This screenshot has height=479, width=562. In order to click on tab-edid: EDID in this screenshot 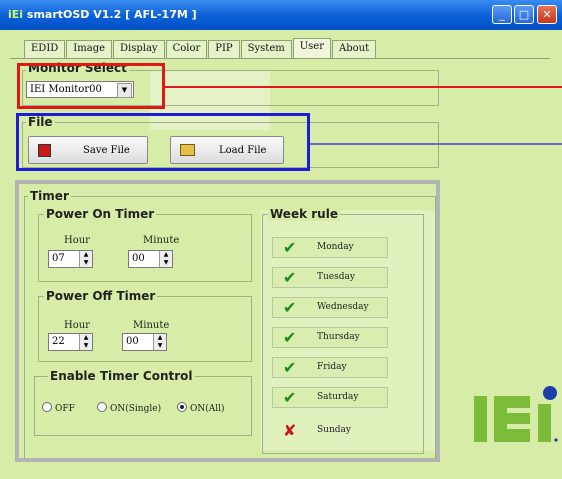, I will do `click(45, 49)`.